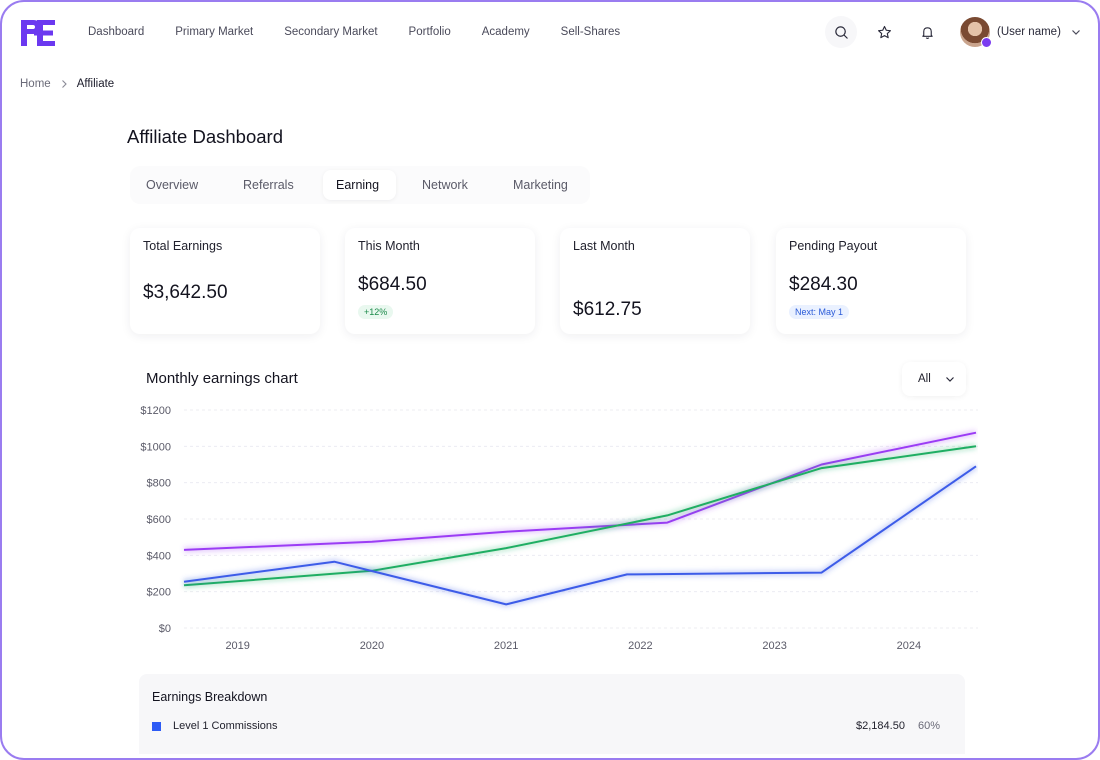  What do you see at coordinates (172, 185) in the screenshot?
I see `tab-overview: Overview` at bounding box center [172, 185].